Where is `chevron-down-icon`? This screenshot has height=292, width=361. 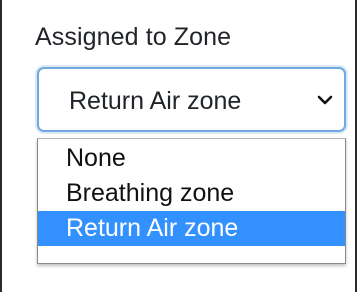
chevron-down-icon is located at coordinates (325, 100).